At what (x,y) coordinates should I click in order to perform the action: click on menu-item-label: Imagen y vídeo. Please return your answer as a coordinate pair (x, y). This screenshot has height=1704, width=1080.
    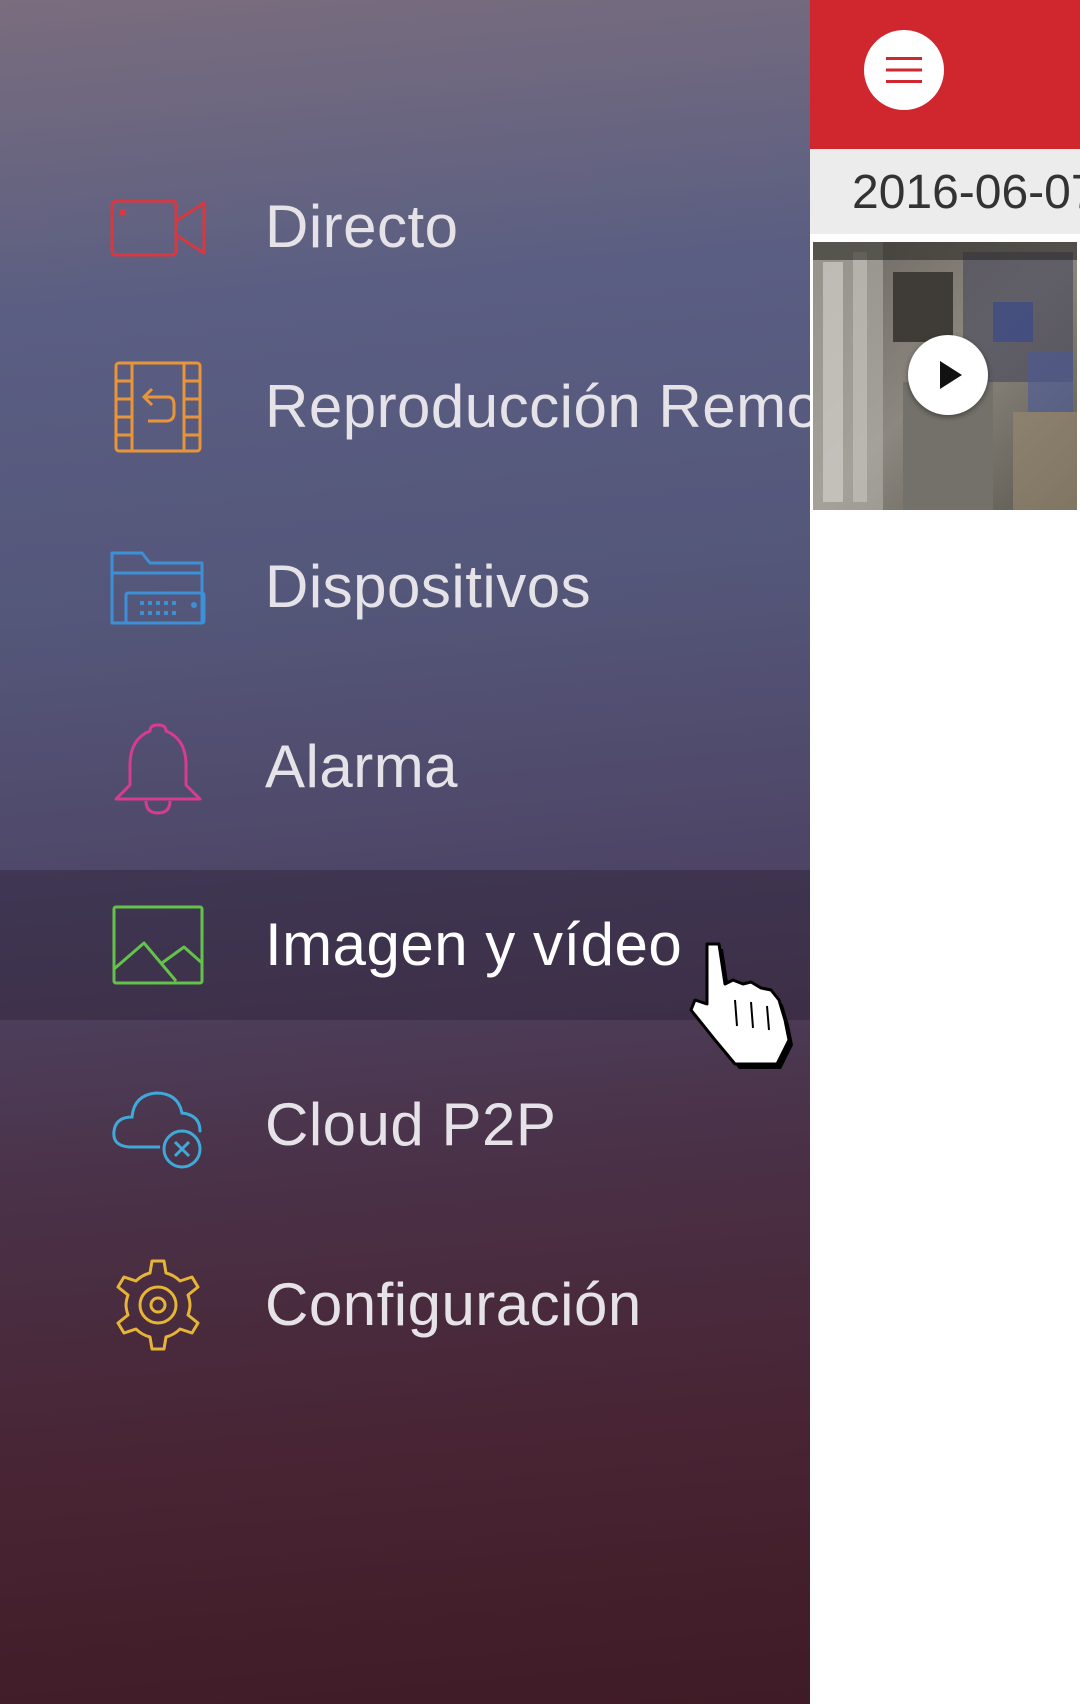
    Looking at the image, I should click on (474, 944).